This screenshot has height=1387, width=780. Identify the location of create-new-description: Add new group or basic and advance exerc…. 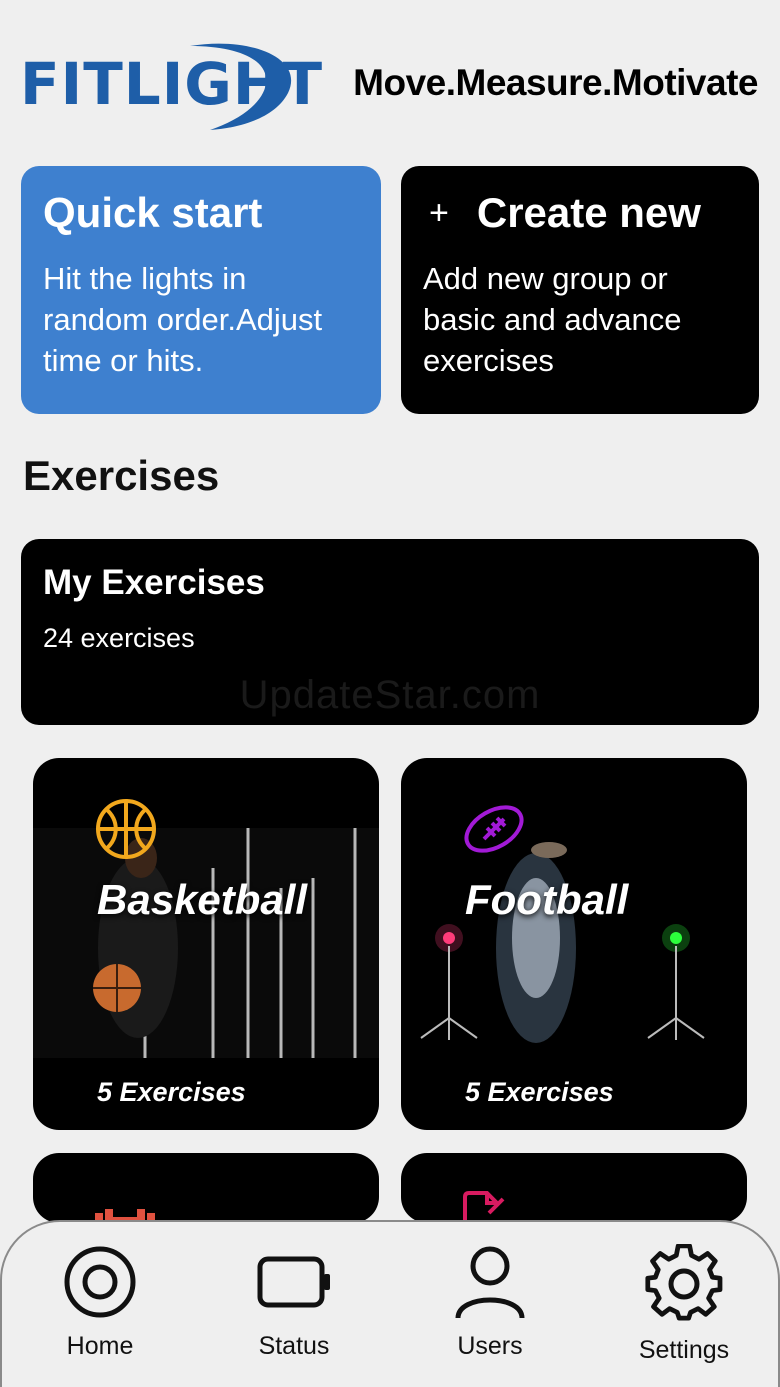
(552, 319).